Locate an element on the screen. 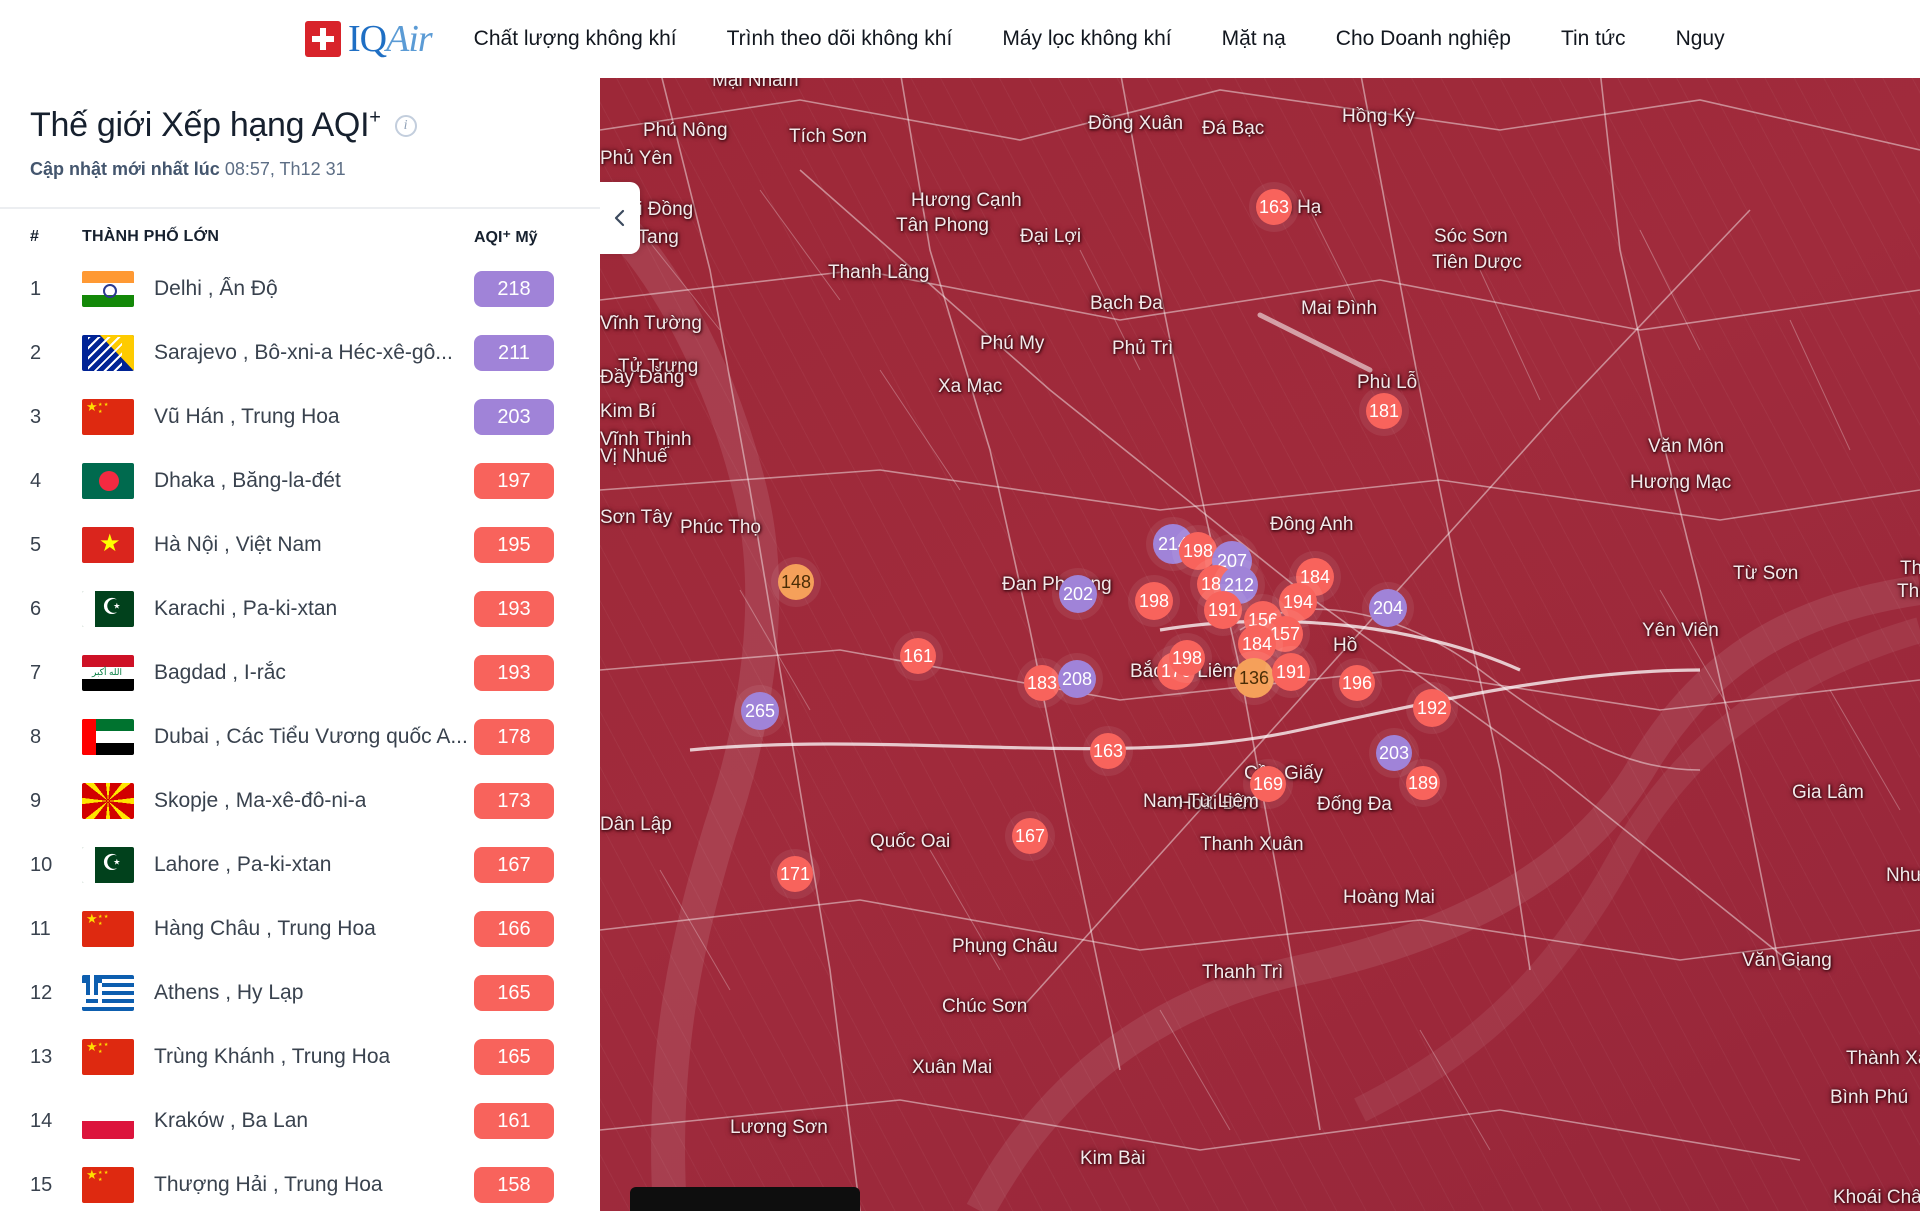 The image size is (1920, 1211). aqi-map-marker: 208 is located at coordinates (1077, 679).